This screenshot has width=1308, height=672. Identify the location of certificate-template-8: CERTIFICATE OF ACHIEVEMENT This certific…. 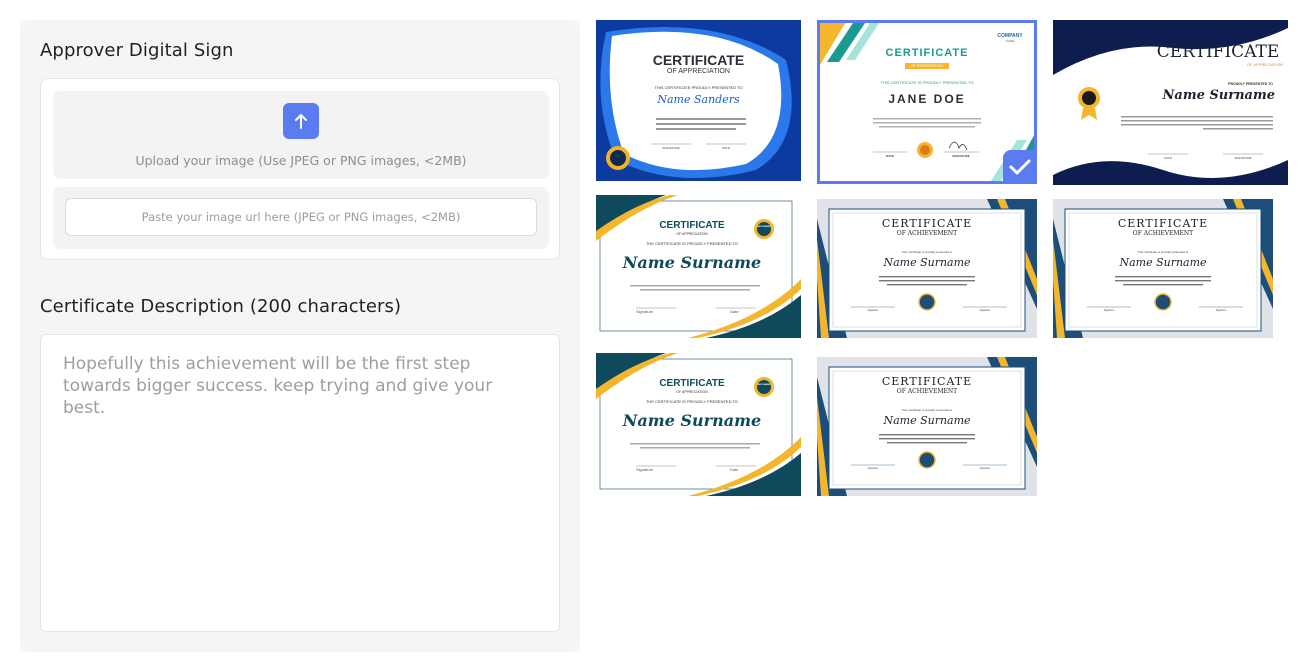
(927, 426).